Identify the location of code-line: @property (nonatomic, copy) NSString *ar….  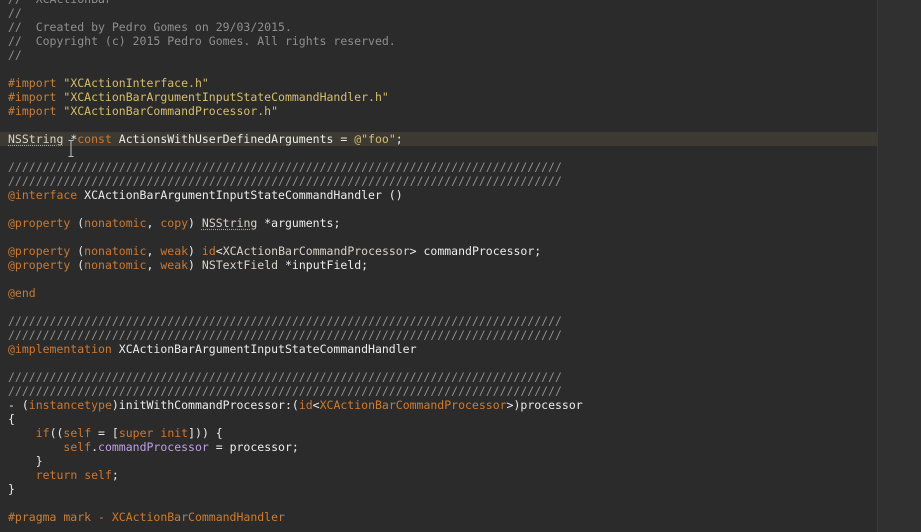
(441, 223).